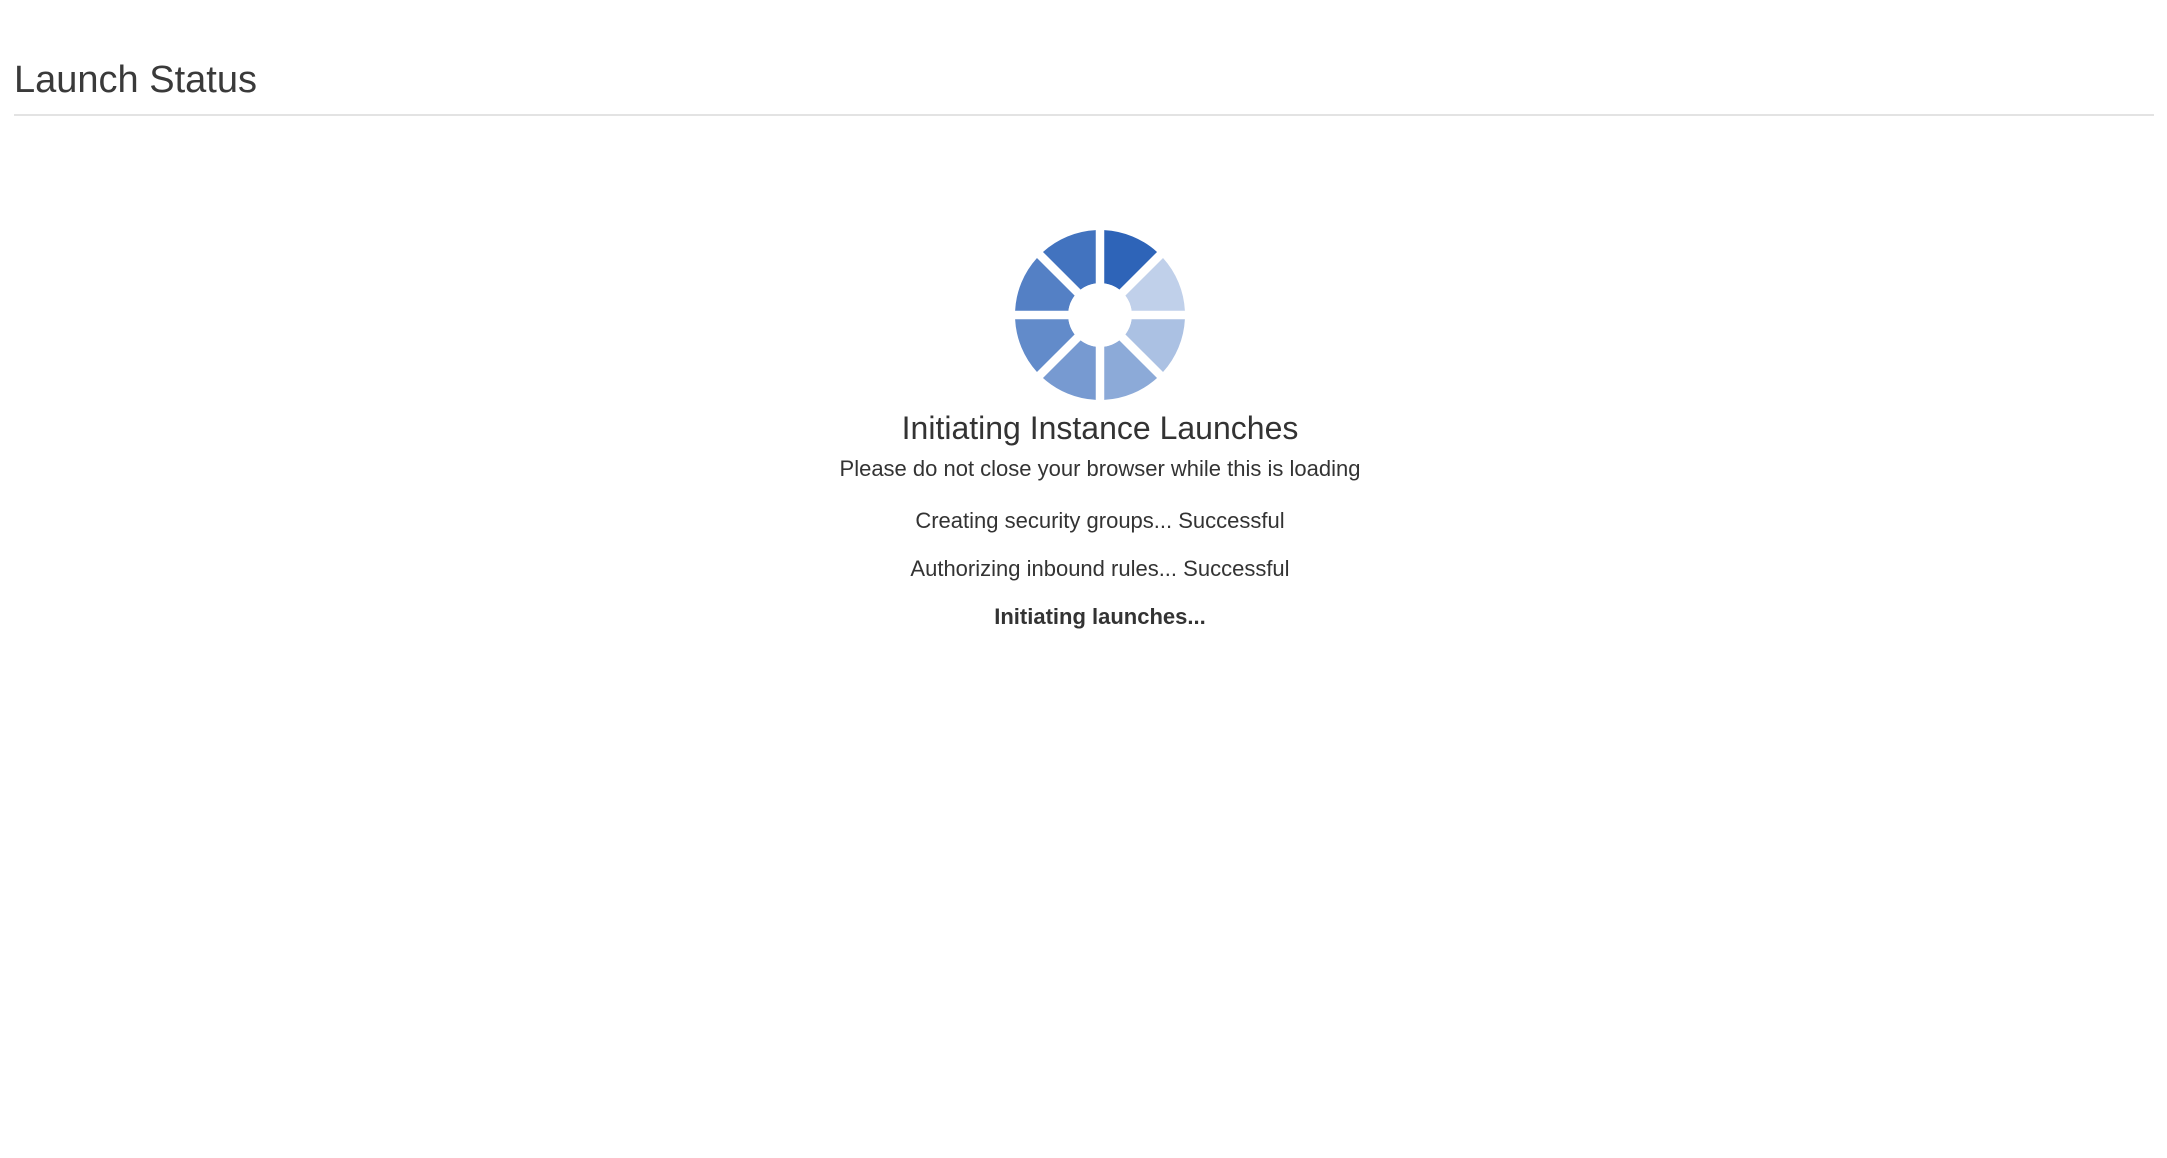 Image resolution: width=2167 pixels, height=1158 pixels. I want to click on loading-spinner-icon, so click(1100, 315).